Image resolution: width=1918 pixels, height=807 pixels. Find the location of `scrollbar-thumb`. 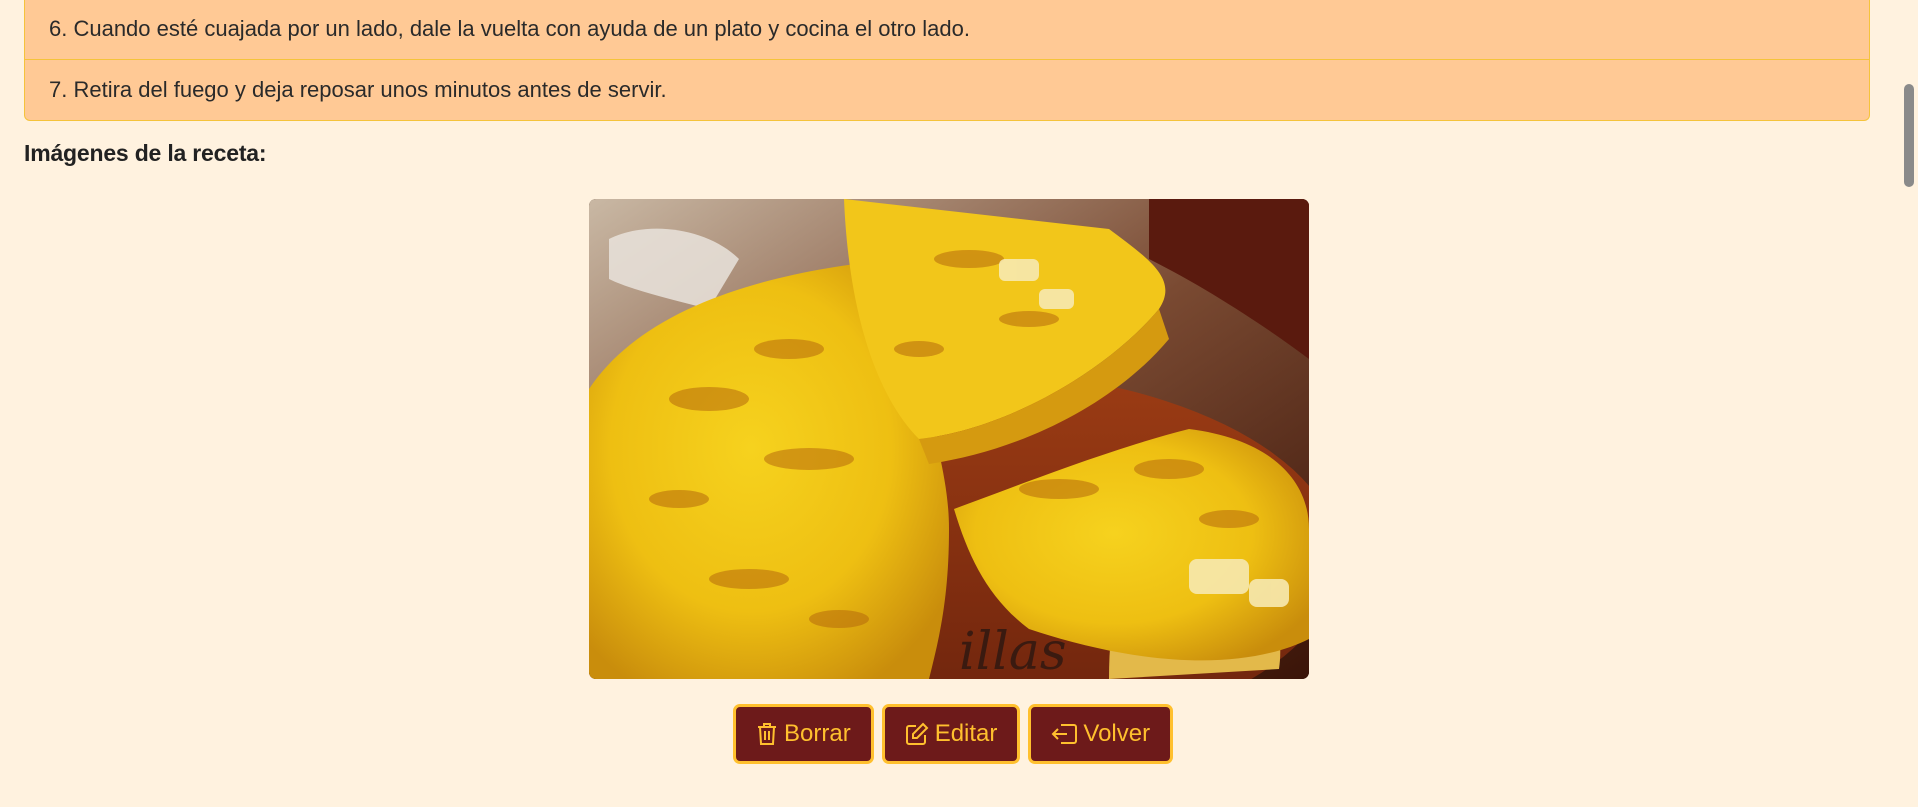

scrollbar-thumb is located at coordinates (1909, 135).